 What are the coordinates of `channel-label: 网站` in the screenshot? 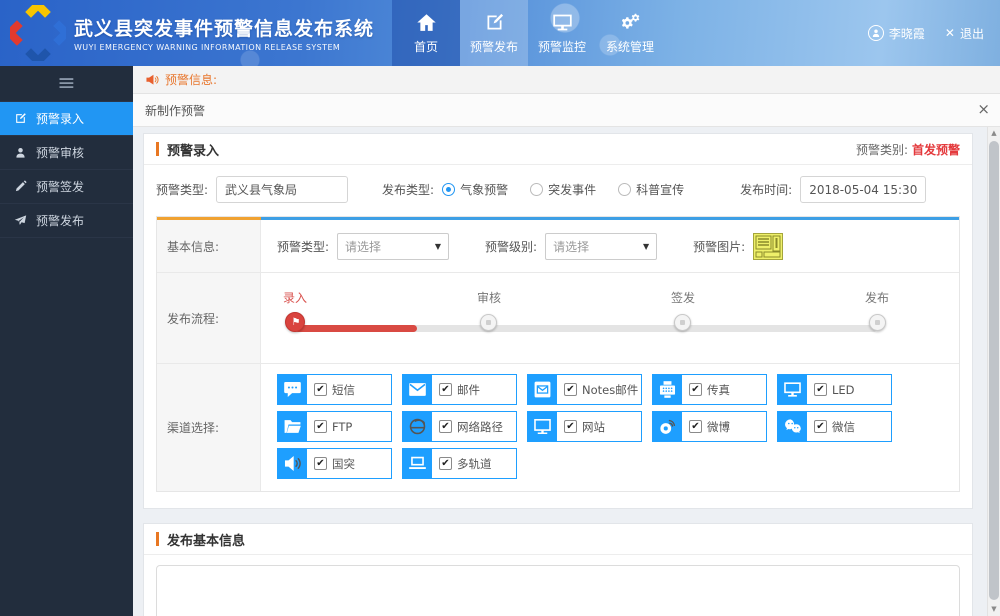 It's located at (593, 426).